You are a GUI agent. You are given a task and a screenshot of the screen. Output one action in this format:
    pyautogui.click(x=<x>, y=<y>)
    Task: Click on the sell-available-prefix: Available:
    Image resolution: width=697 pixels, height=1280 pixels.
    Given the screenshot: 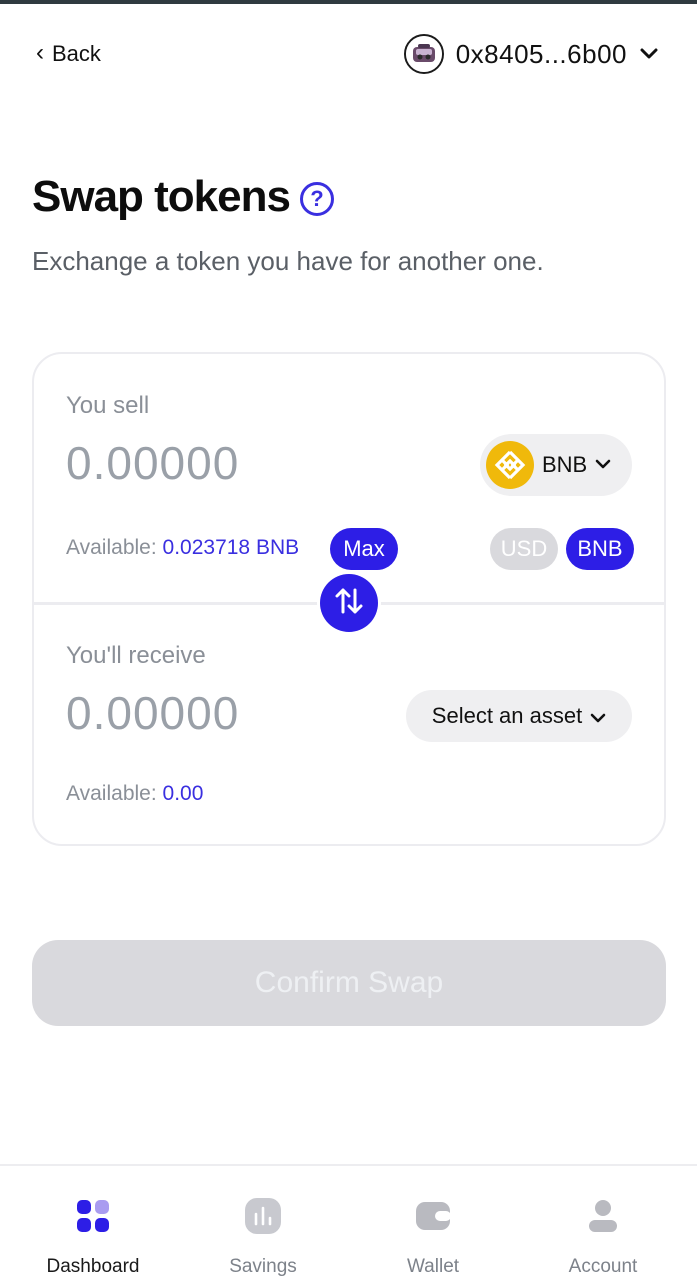 What is the action you would take?
    pyautogui.click(x=114, y=547)
    